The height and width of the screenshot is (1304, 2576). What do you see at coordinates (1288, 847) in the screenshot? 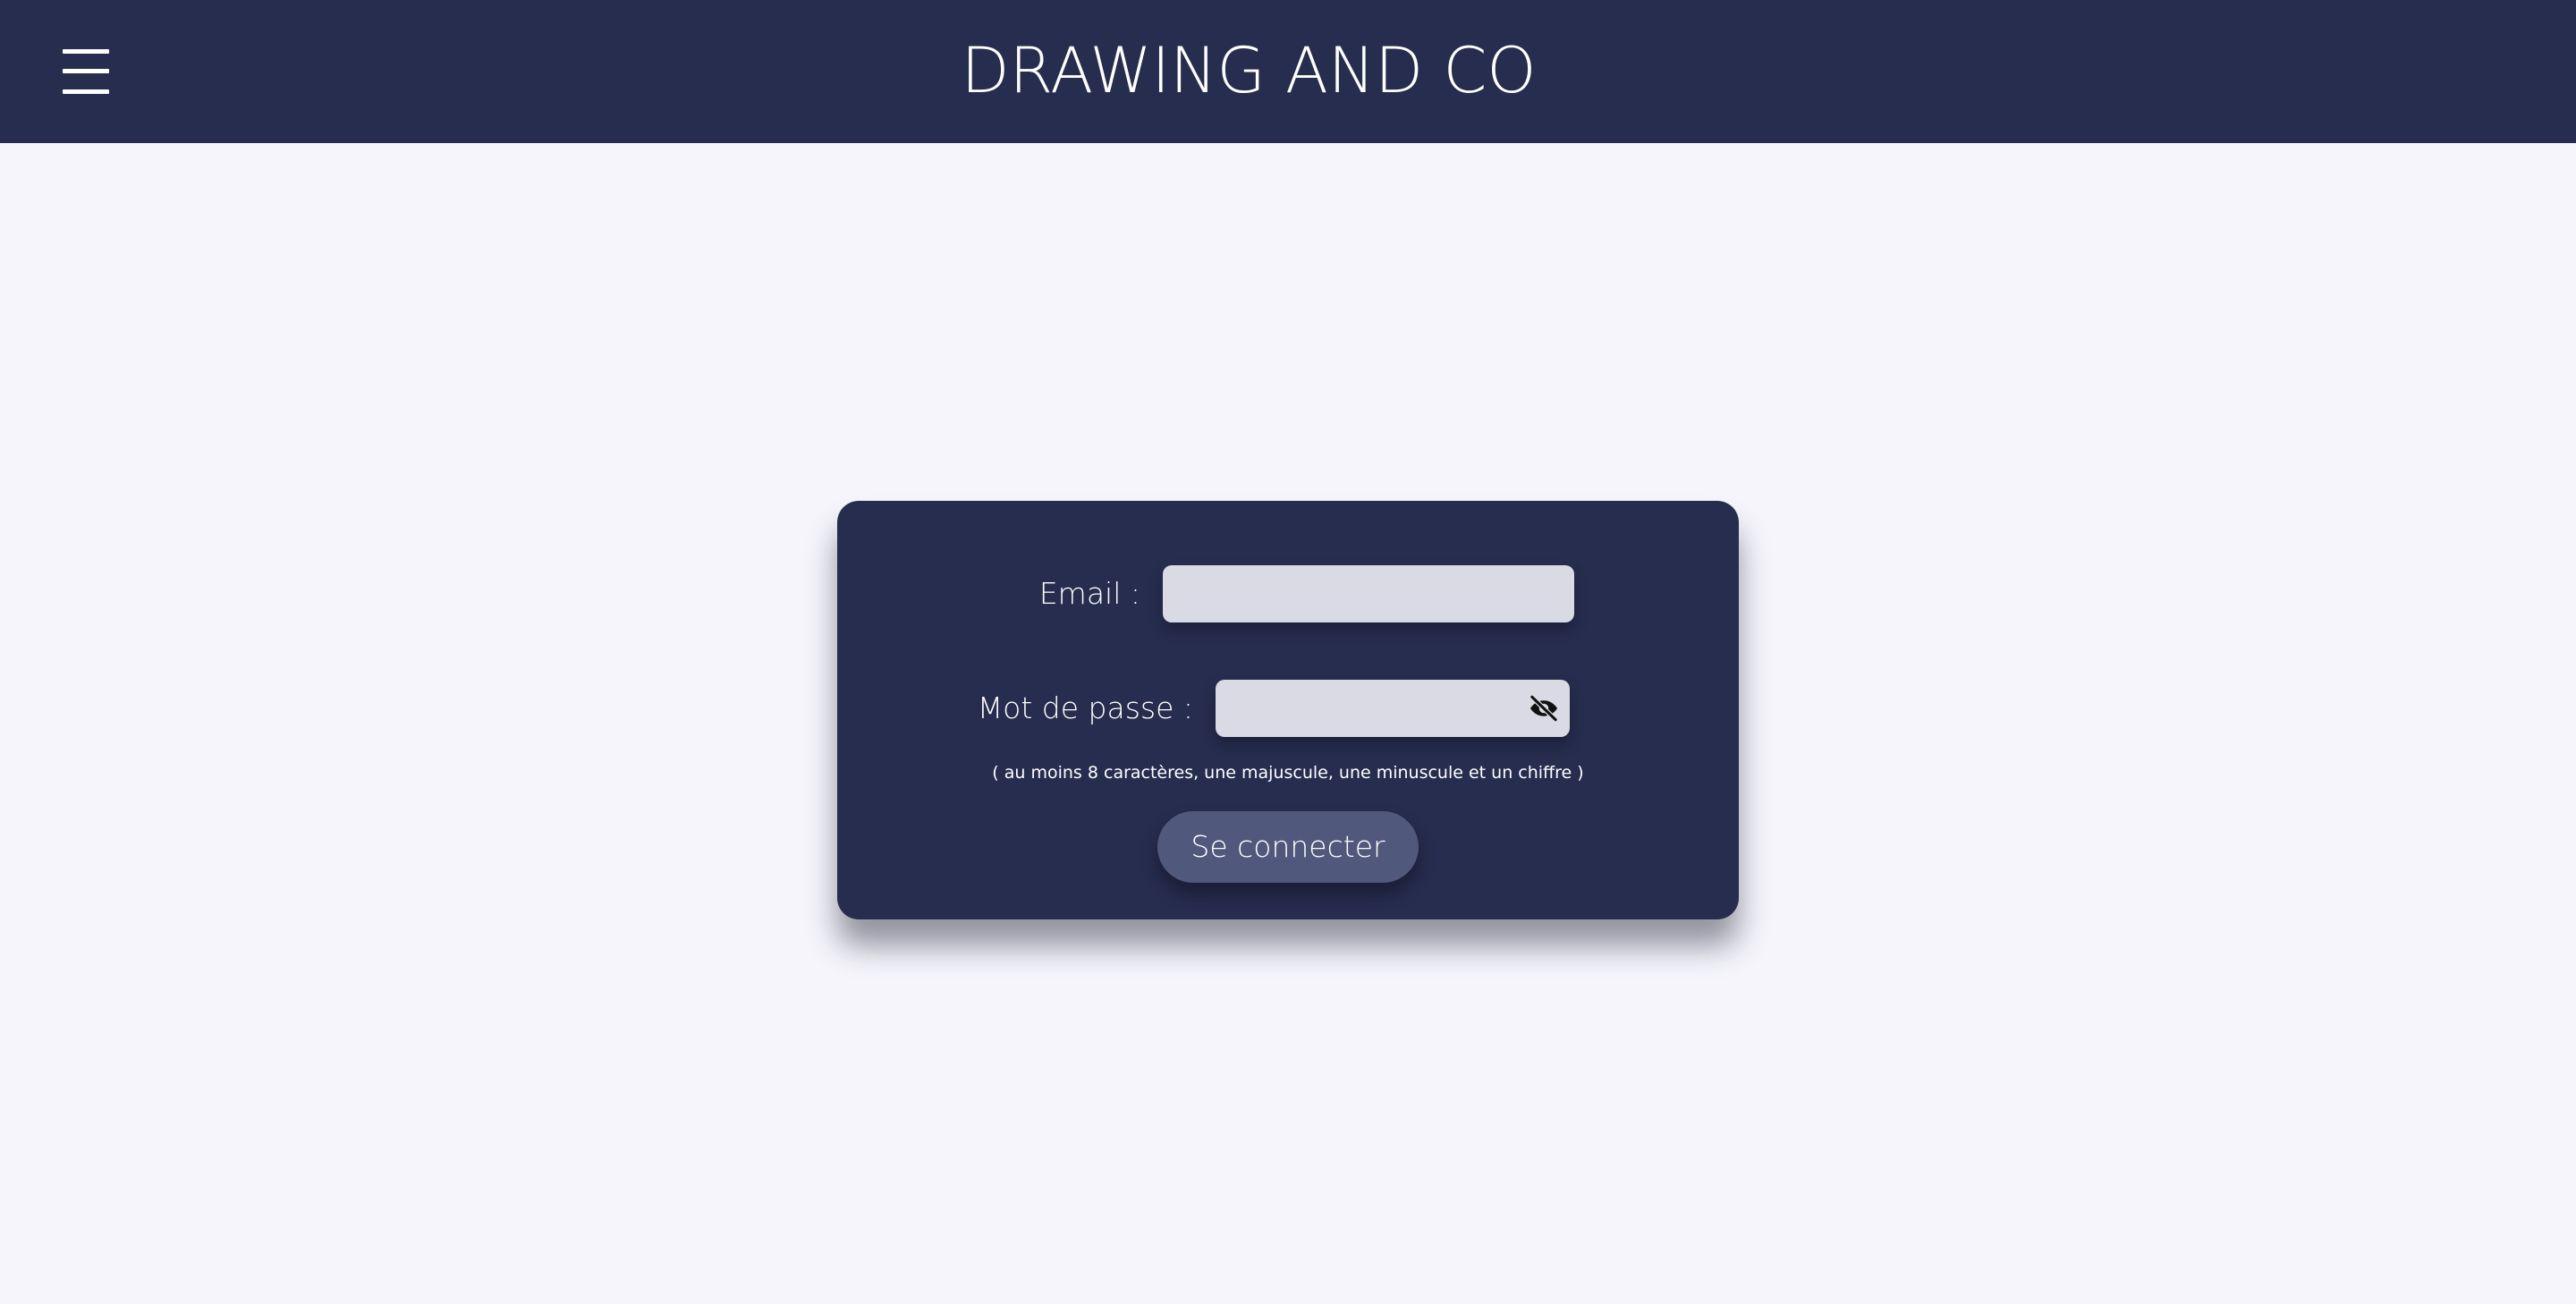
I see `login-button: Se connecter` at bounding box center [1288, 847].